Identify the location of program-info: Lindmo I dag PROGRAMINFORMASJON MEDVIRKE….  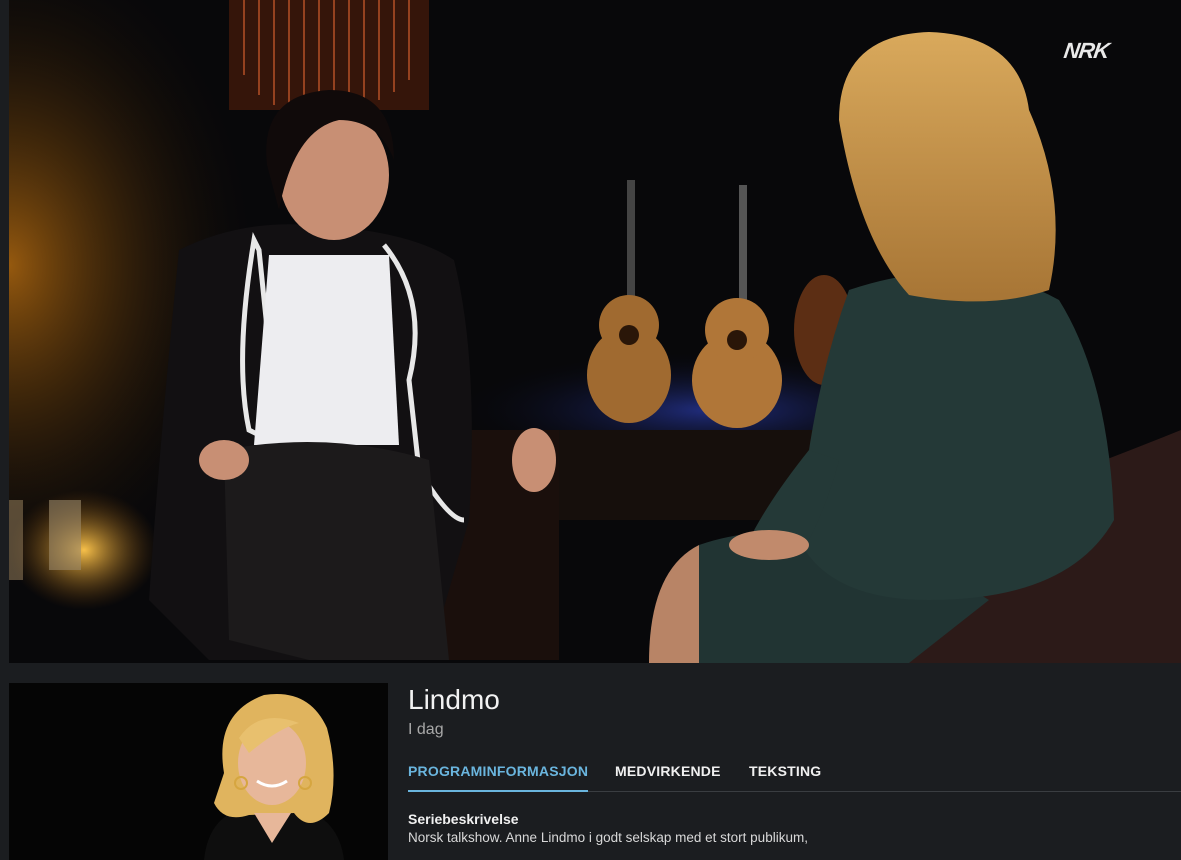
(794, 764).